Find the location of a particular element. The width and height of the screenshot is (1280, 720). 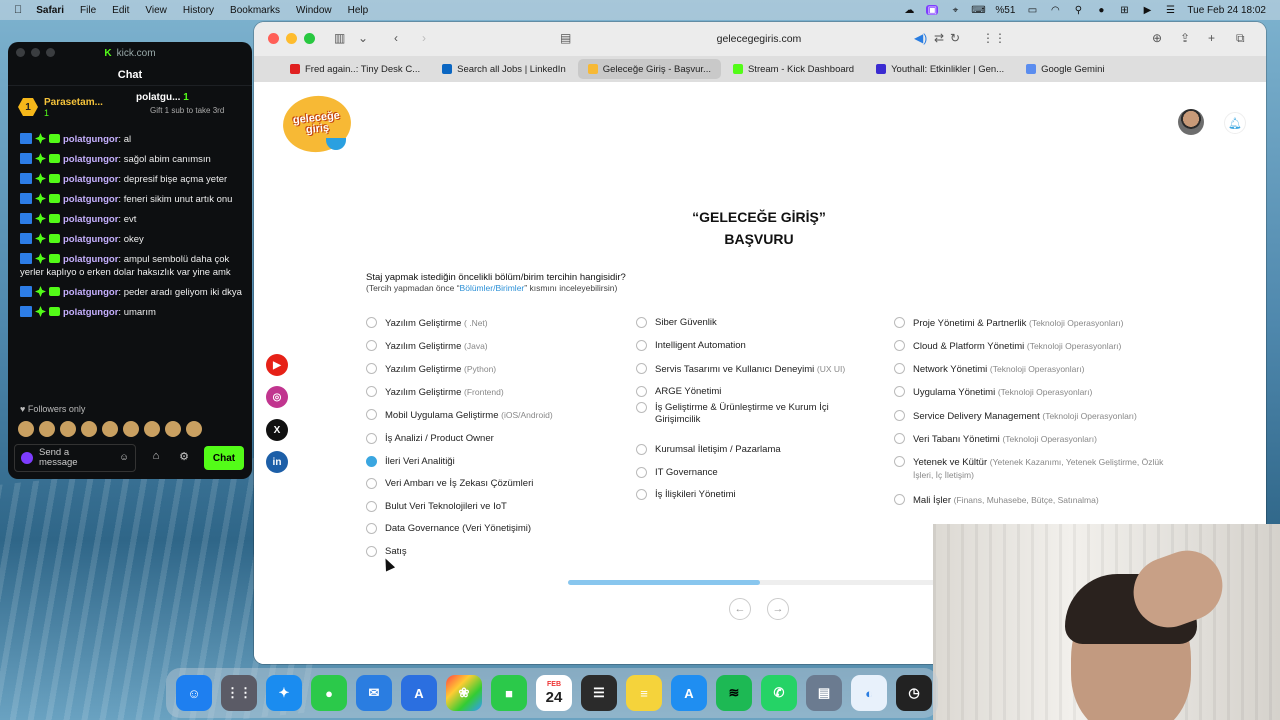

option-col1-8: Bulut Veri Teknolojileri ve IoT is located at coordinates (481, 507).